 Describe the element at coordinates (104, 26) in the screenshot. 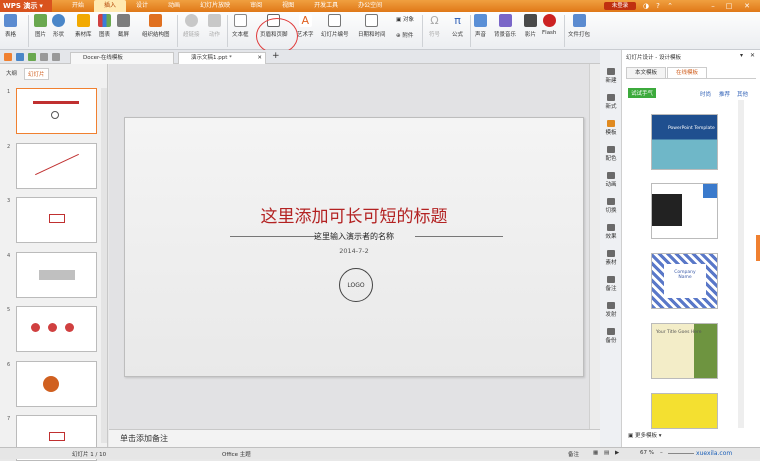

I see `chart-button: 图表` at that location.